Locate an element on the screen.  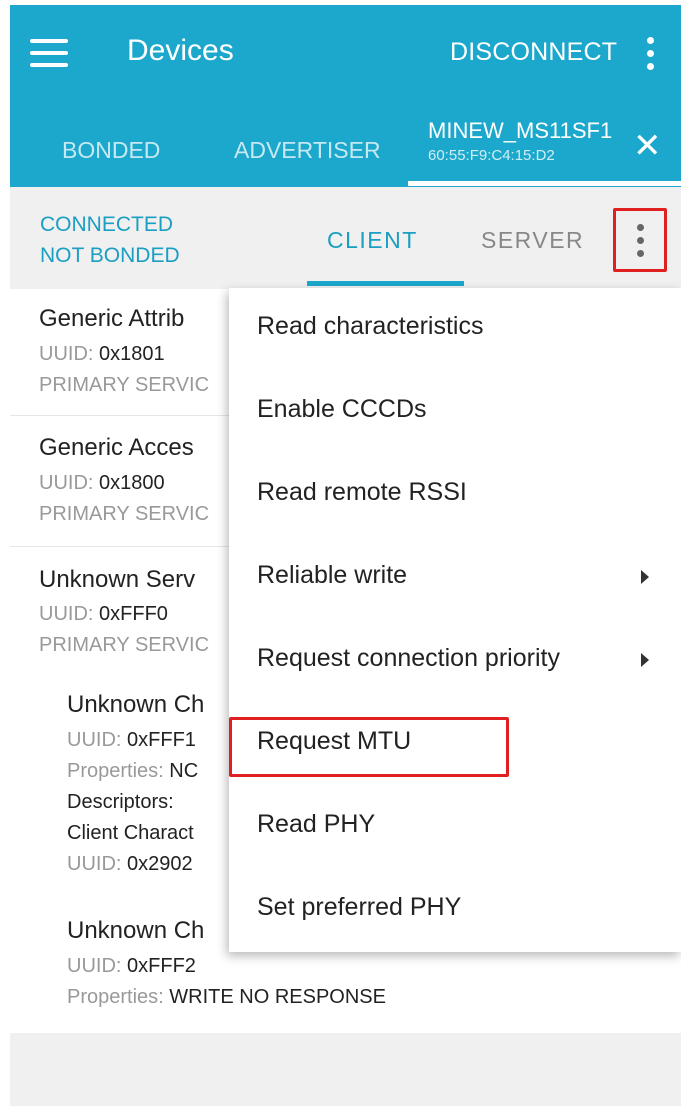
list-footer is located at coordinates (345, 1069).